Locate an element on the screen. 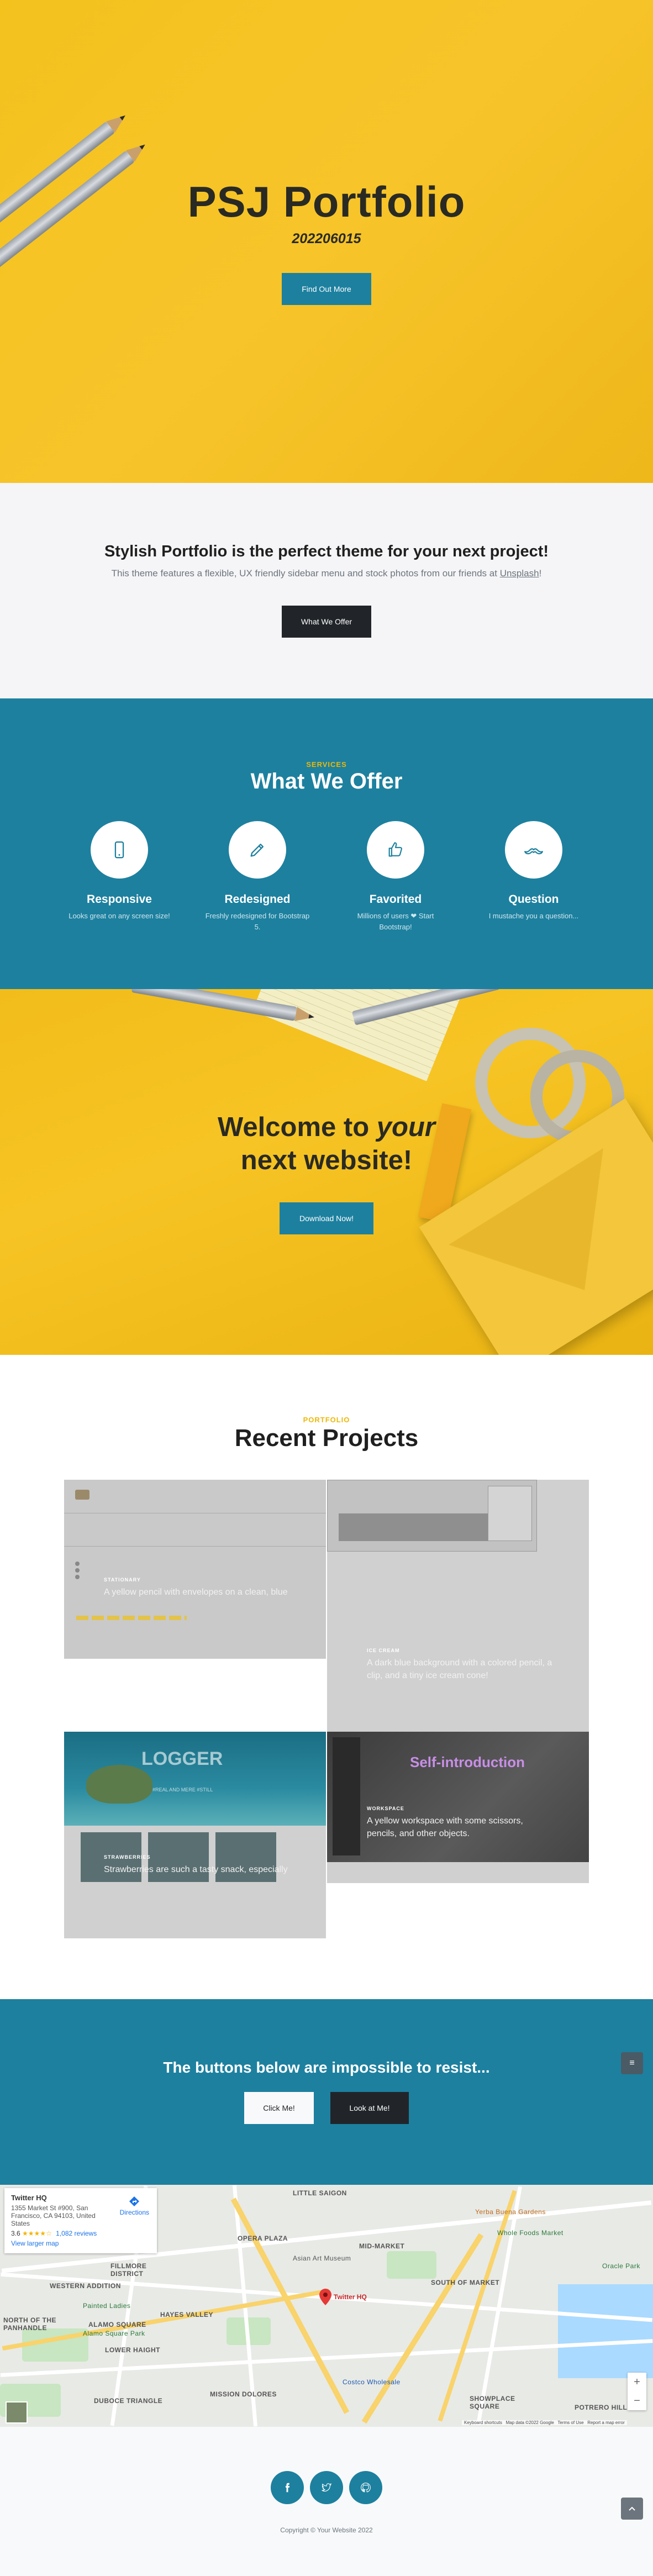  callout-heading: Welcome to your next website! is located at coordinates (326, 1144).